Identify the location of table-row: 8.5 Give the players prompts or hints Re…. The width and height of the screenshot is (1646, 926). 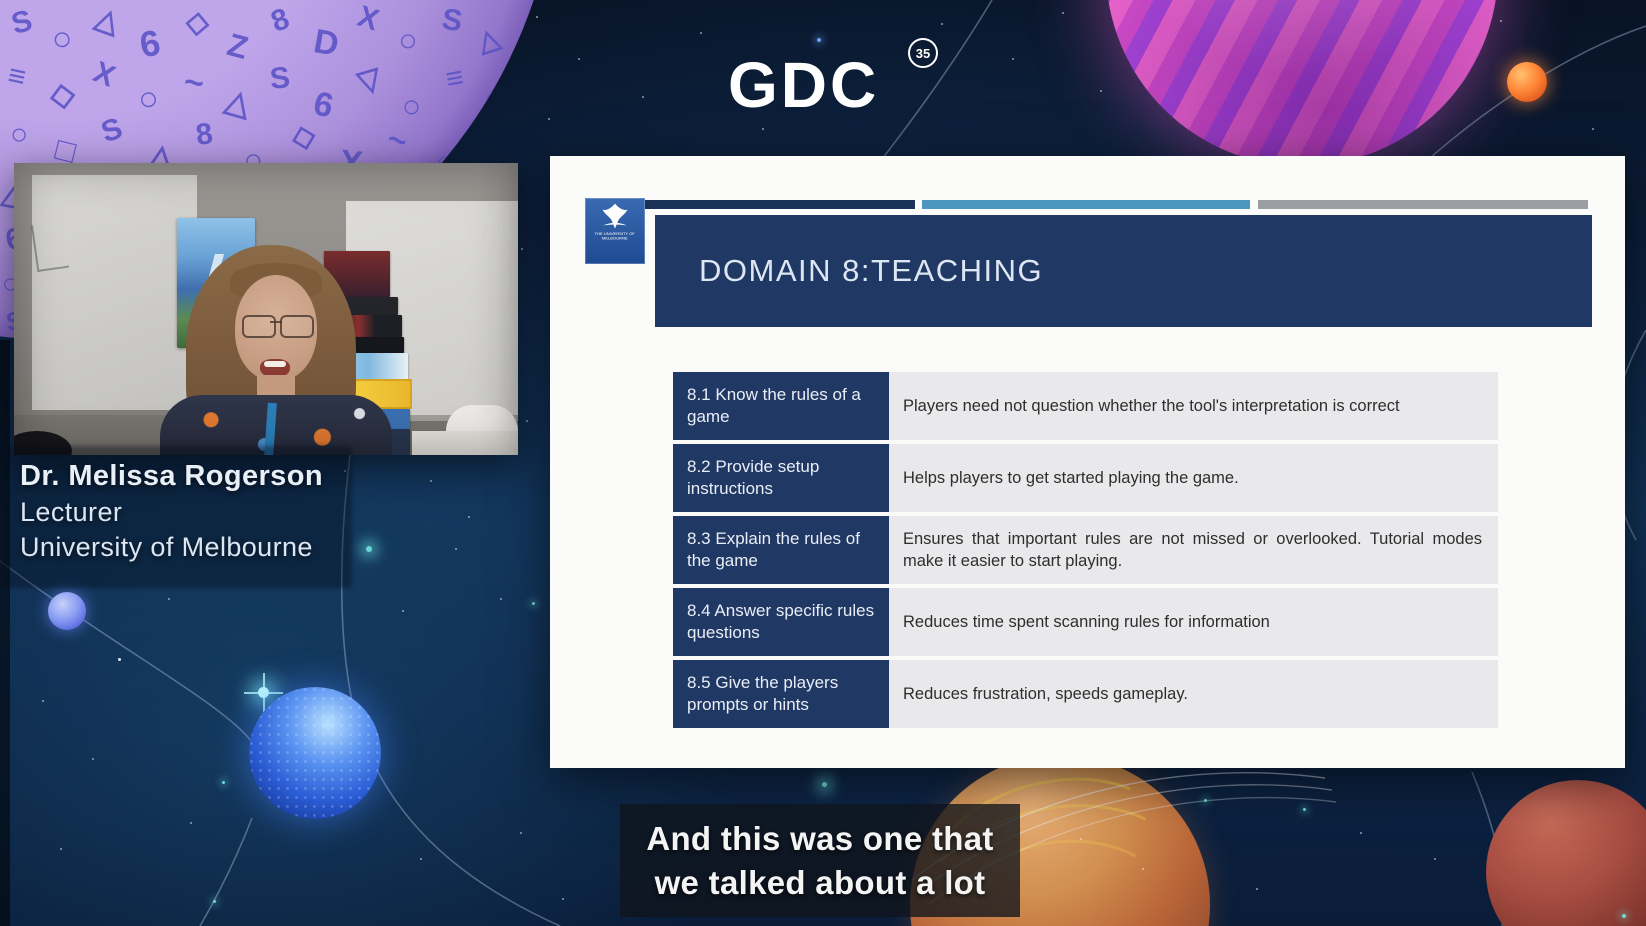
(1085, 694).